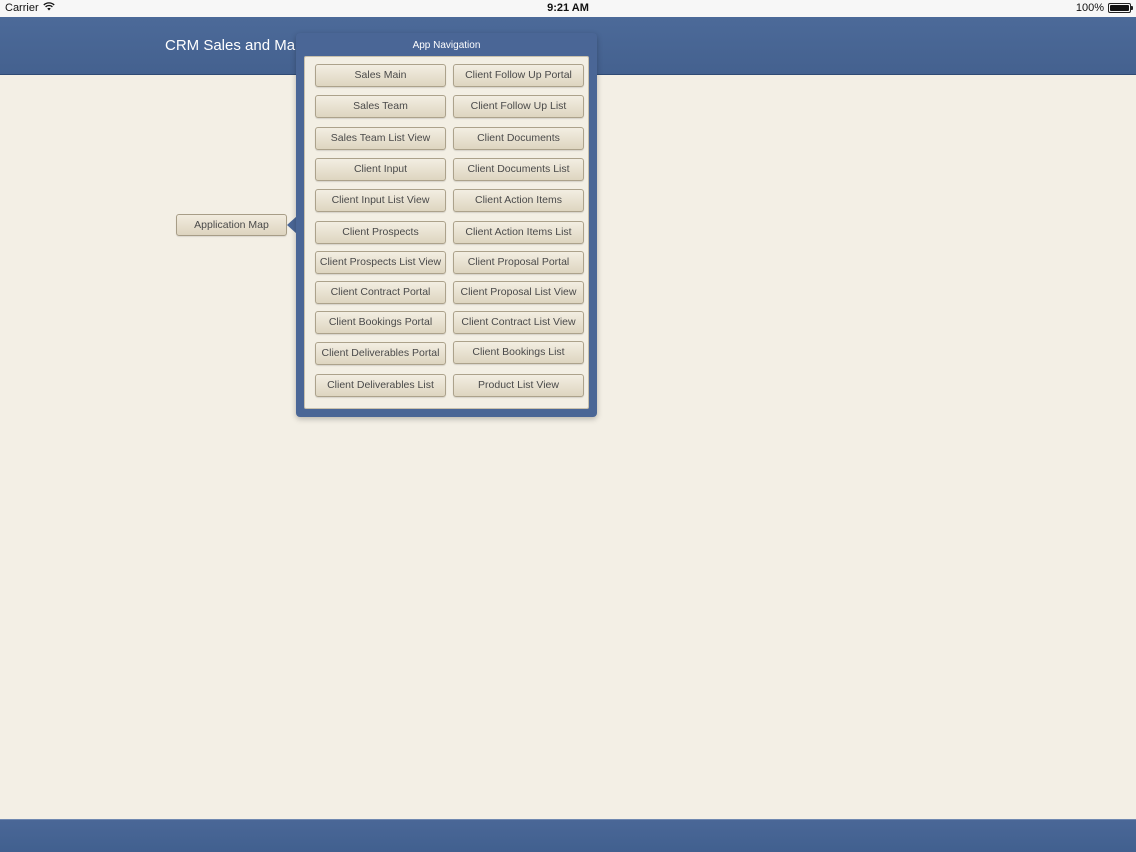 This screenshot has height=852, width=1136. I want to click on nav-button-client-prospects: Client Prospects, so click(380, 232).